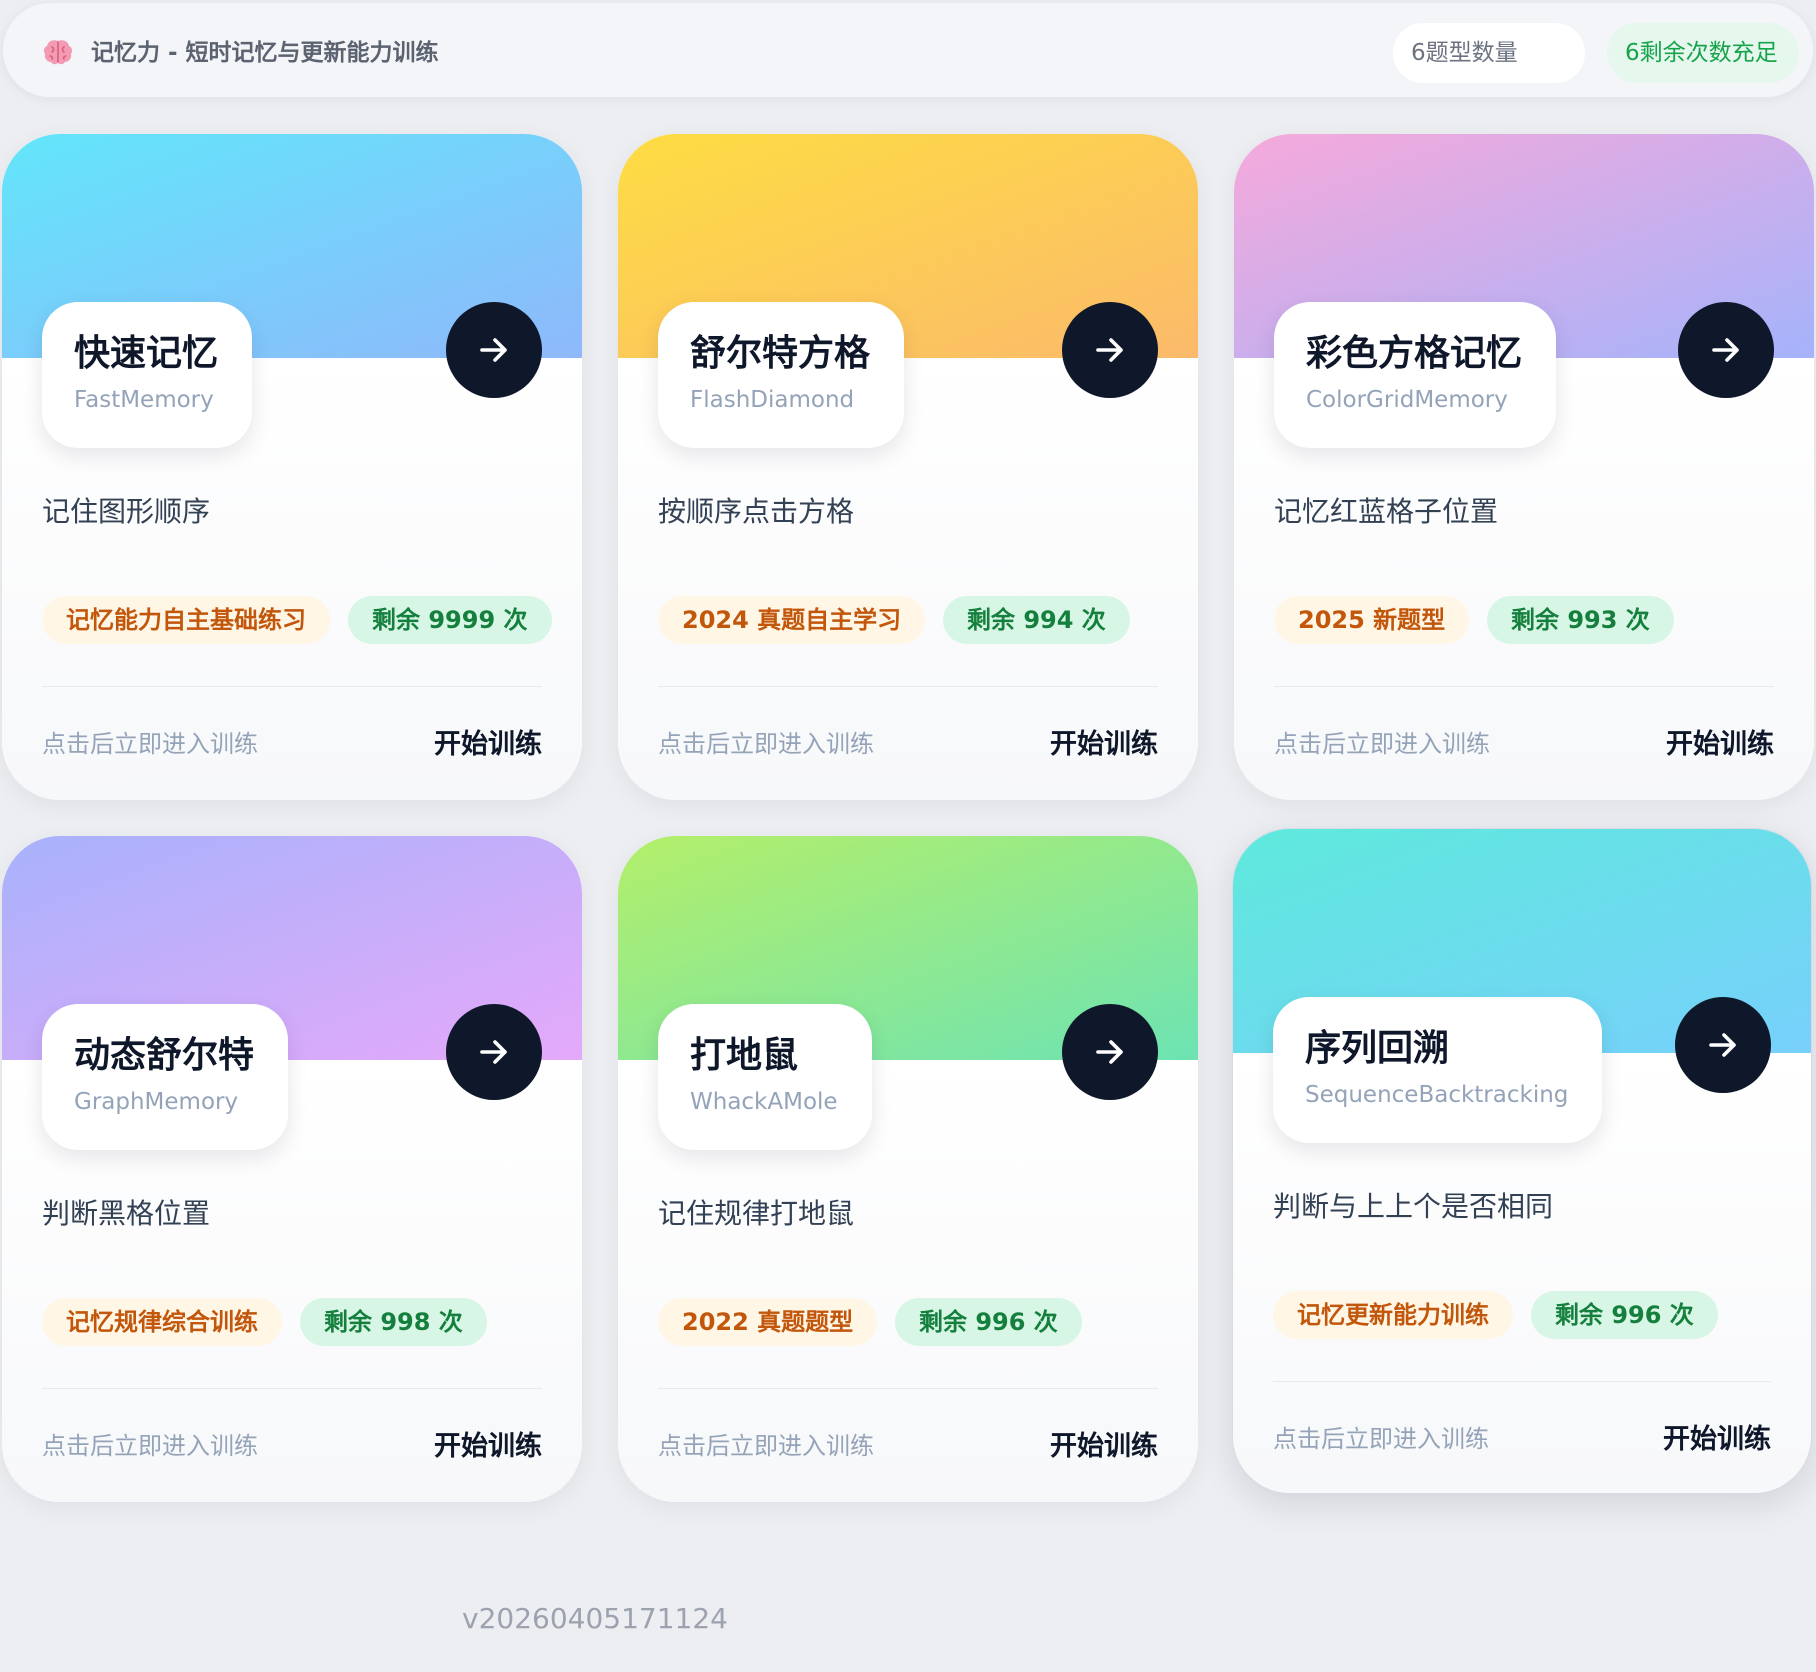 The height and width of the screenshot is (1672, 1816). I want to click on card-subtitle: GraphMemory, so click(156, 1102).